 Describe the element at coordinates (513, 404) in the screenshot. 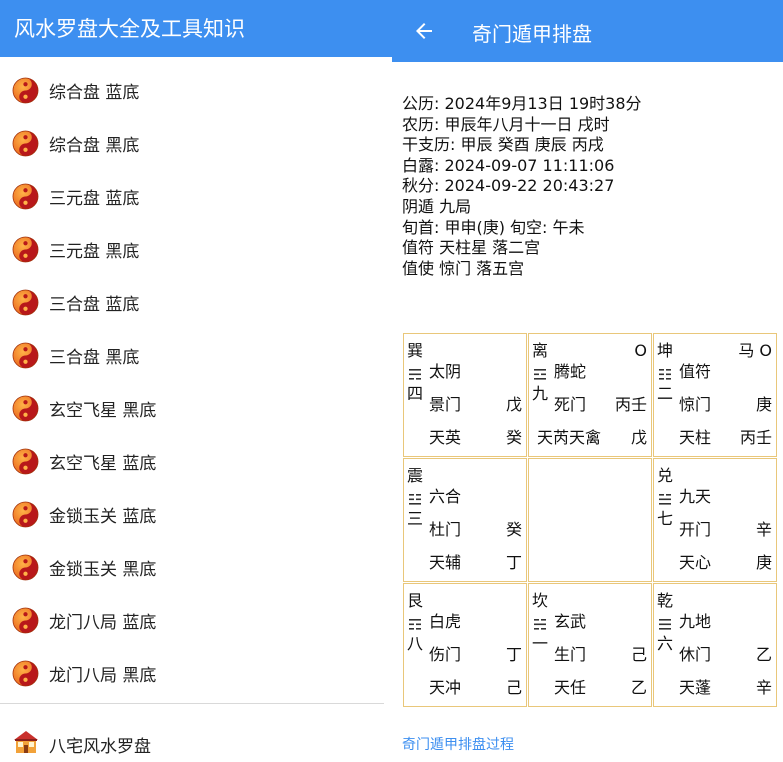

I see `palace-door-stem: 戊` at that location.